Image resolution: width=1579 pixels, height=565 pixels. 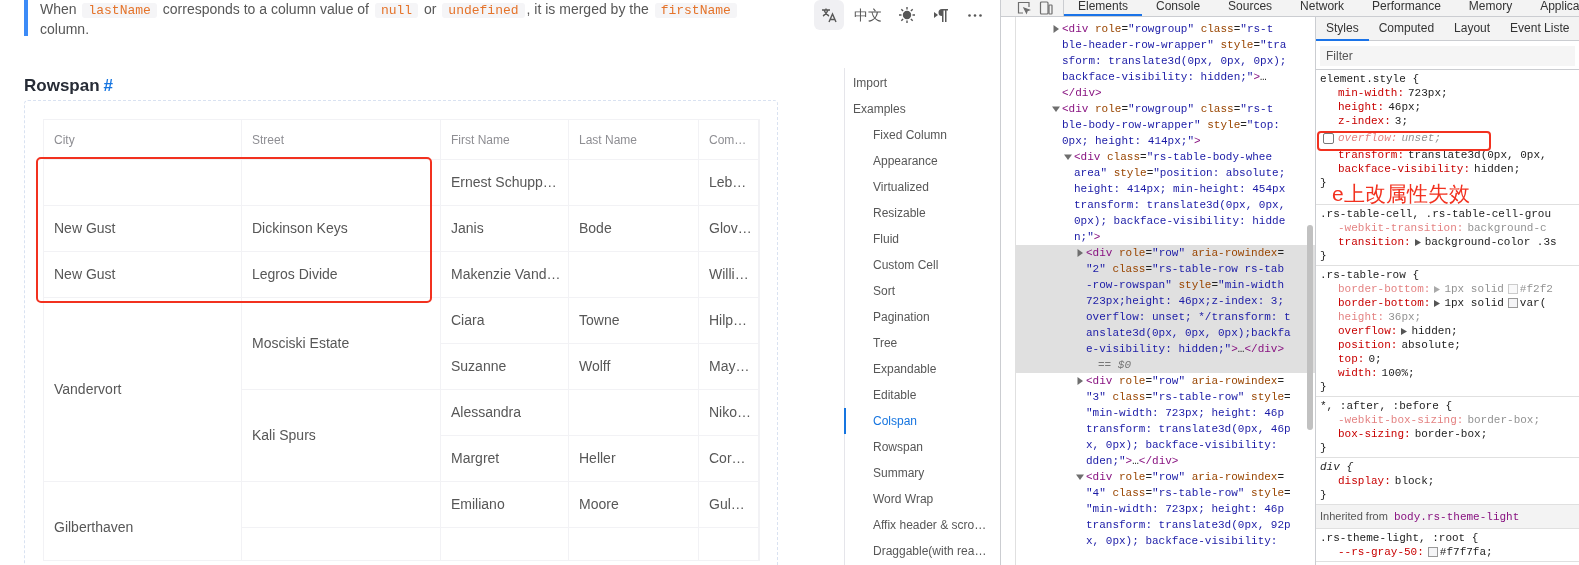 What do you see at coordinates (919, 447) in the screenshot?
I see `toc-link: Rowspan` at bounding box center [919, 447].